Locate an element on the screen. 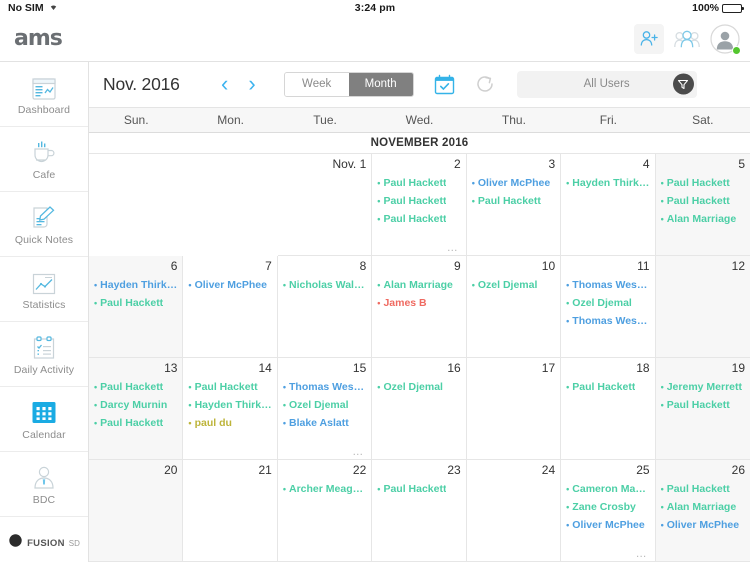  calendar-day-cell: 8 • Nicholas Walcott is located at coordinates (325, 307).